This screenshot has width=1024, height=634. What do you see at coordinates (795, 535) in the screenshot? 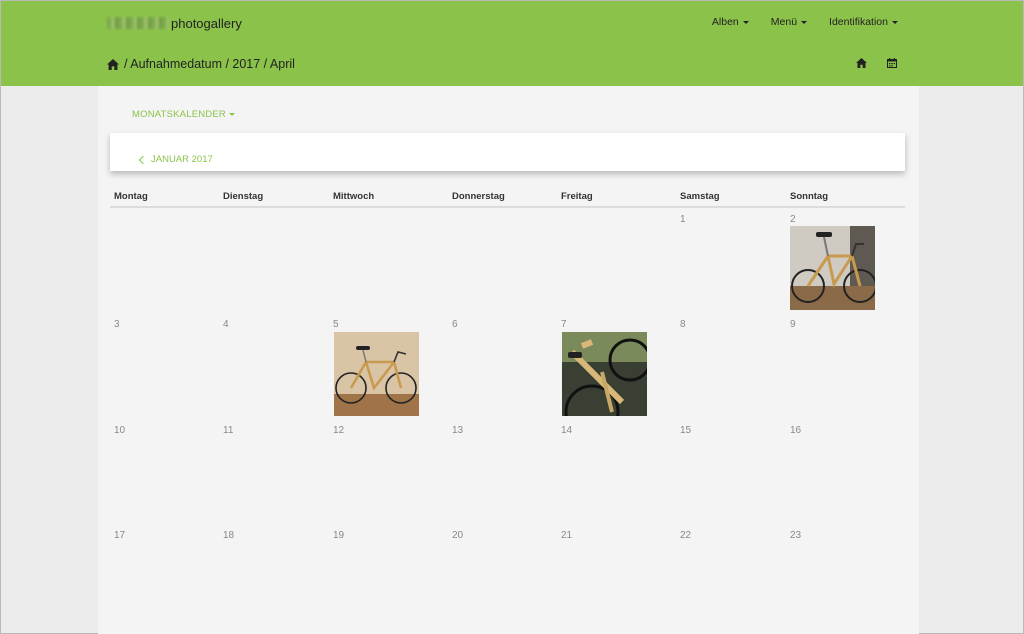
I see `day-number: 23` at bounding box center [795, 535].